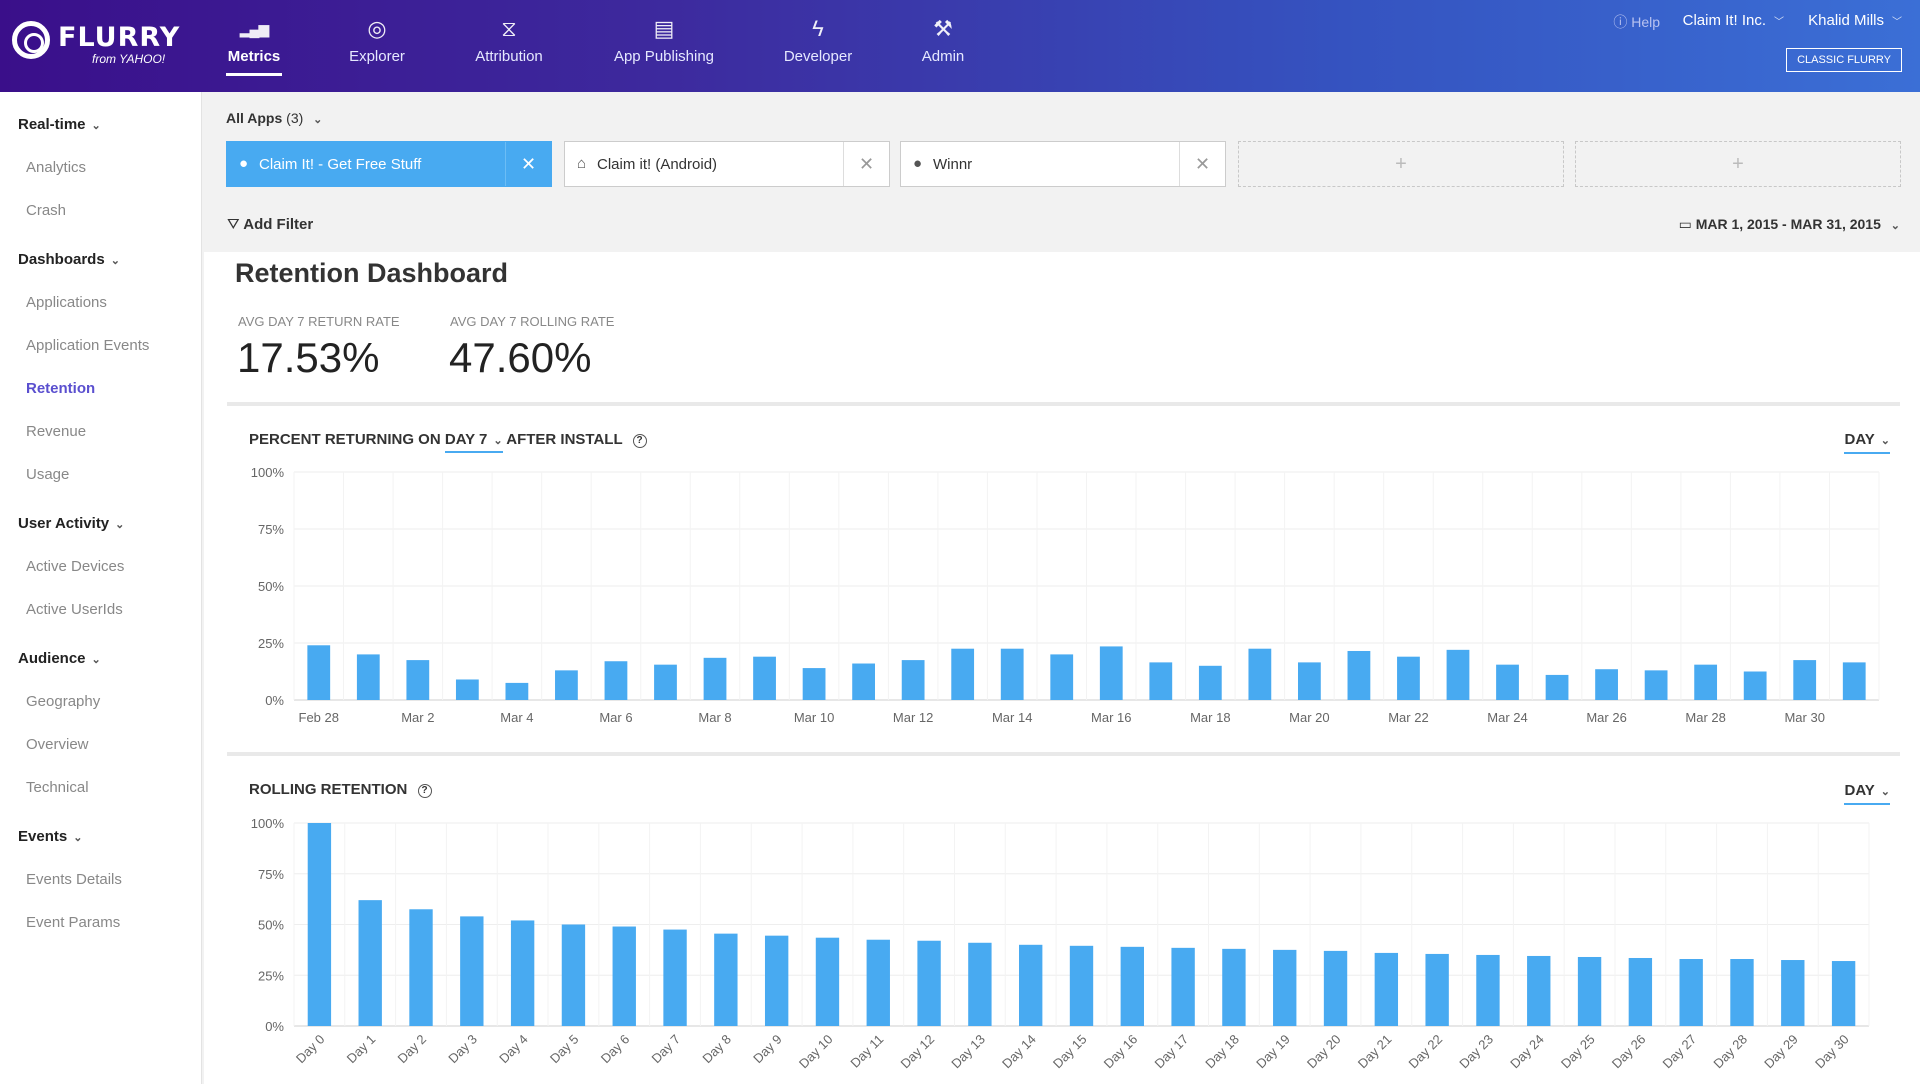 This screenshot has height=1084, width=1920. Describe the element at coordinates (1680, 1052) in the screenshot. I see `x-tick-label: Day 27` at that location.